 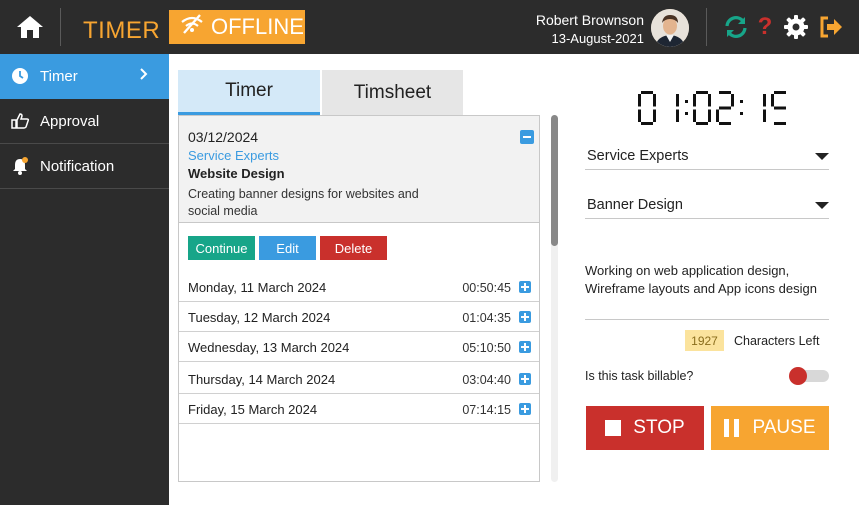 What do you see at coordinates (144, 76) in the screenshot?
I see `chevron-right-icon` at bounding box center [144, 76].